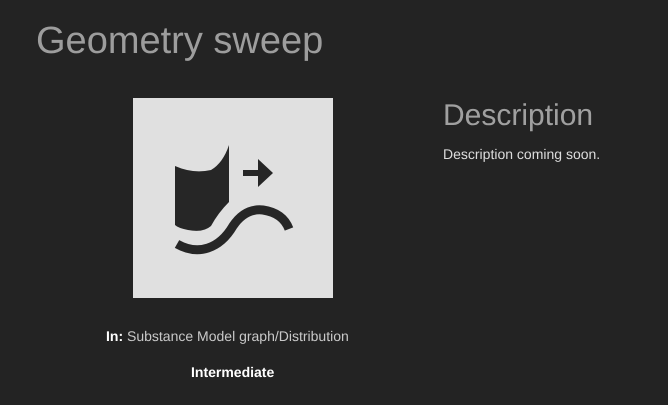 Image resolution: width=668 pixels, height=405 pixels. What do you see at coordinates (521, 154) in the screenshot?
I see `description-text: Description coming soon.` at bounding box center [521, 154].